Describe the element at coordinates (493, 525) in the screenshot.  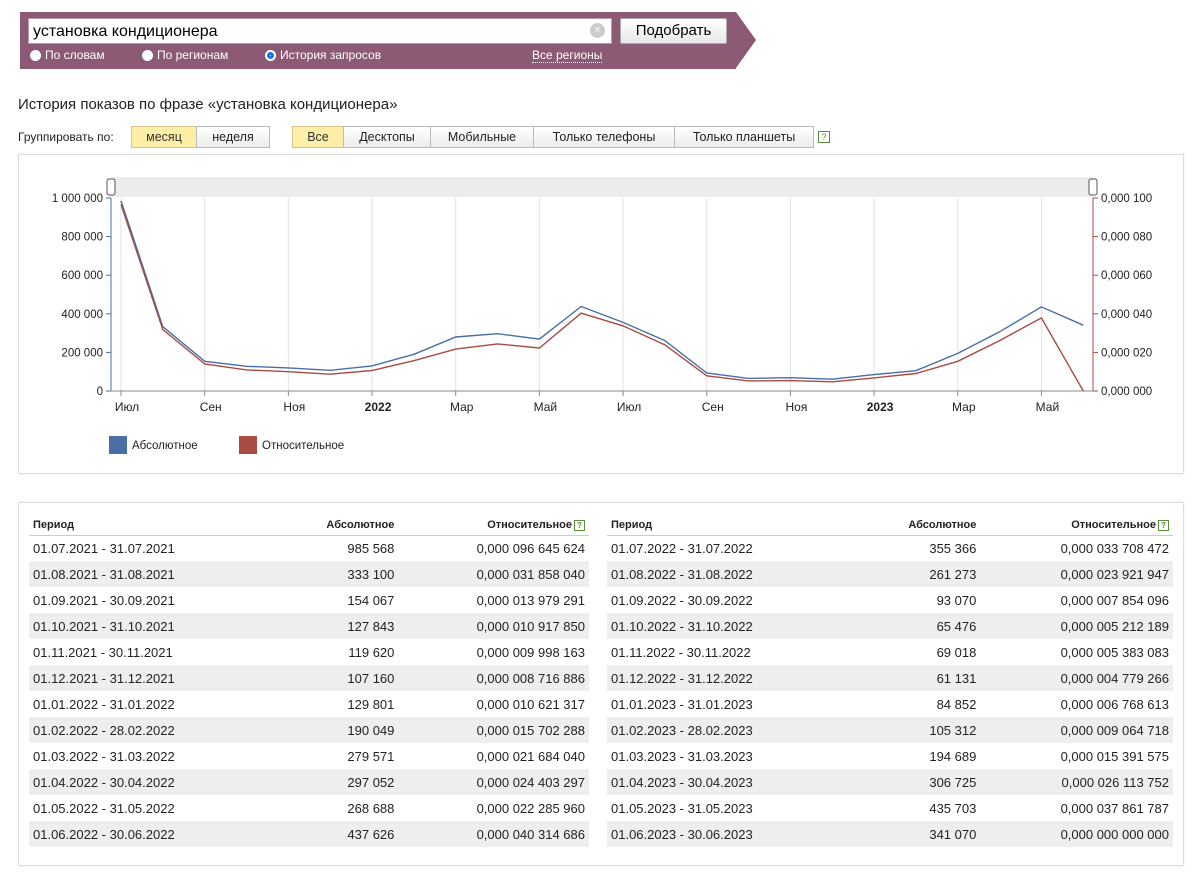
I see `relative-header: Относительное?` at that location.